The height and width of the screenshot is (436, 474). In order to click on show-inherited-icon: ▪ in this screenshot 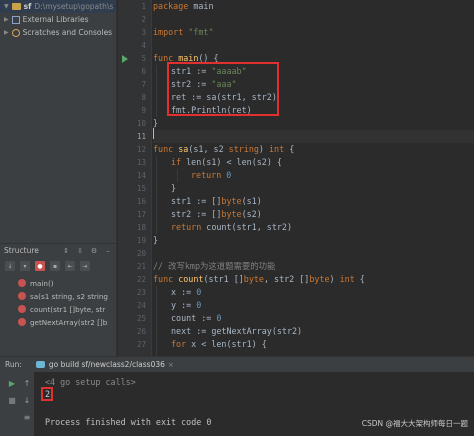, I will do `click(55, 266)`.